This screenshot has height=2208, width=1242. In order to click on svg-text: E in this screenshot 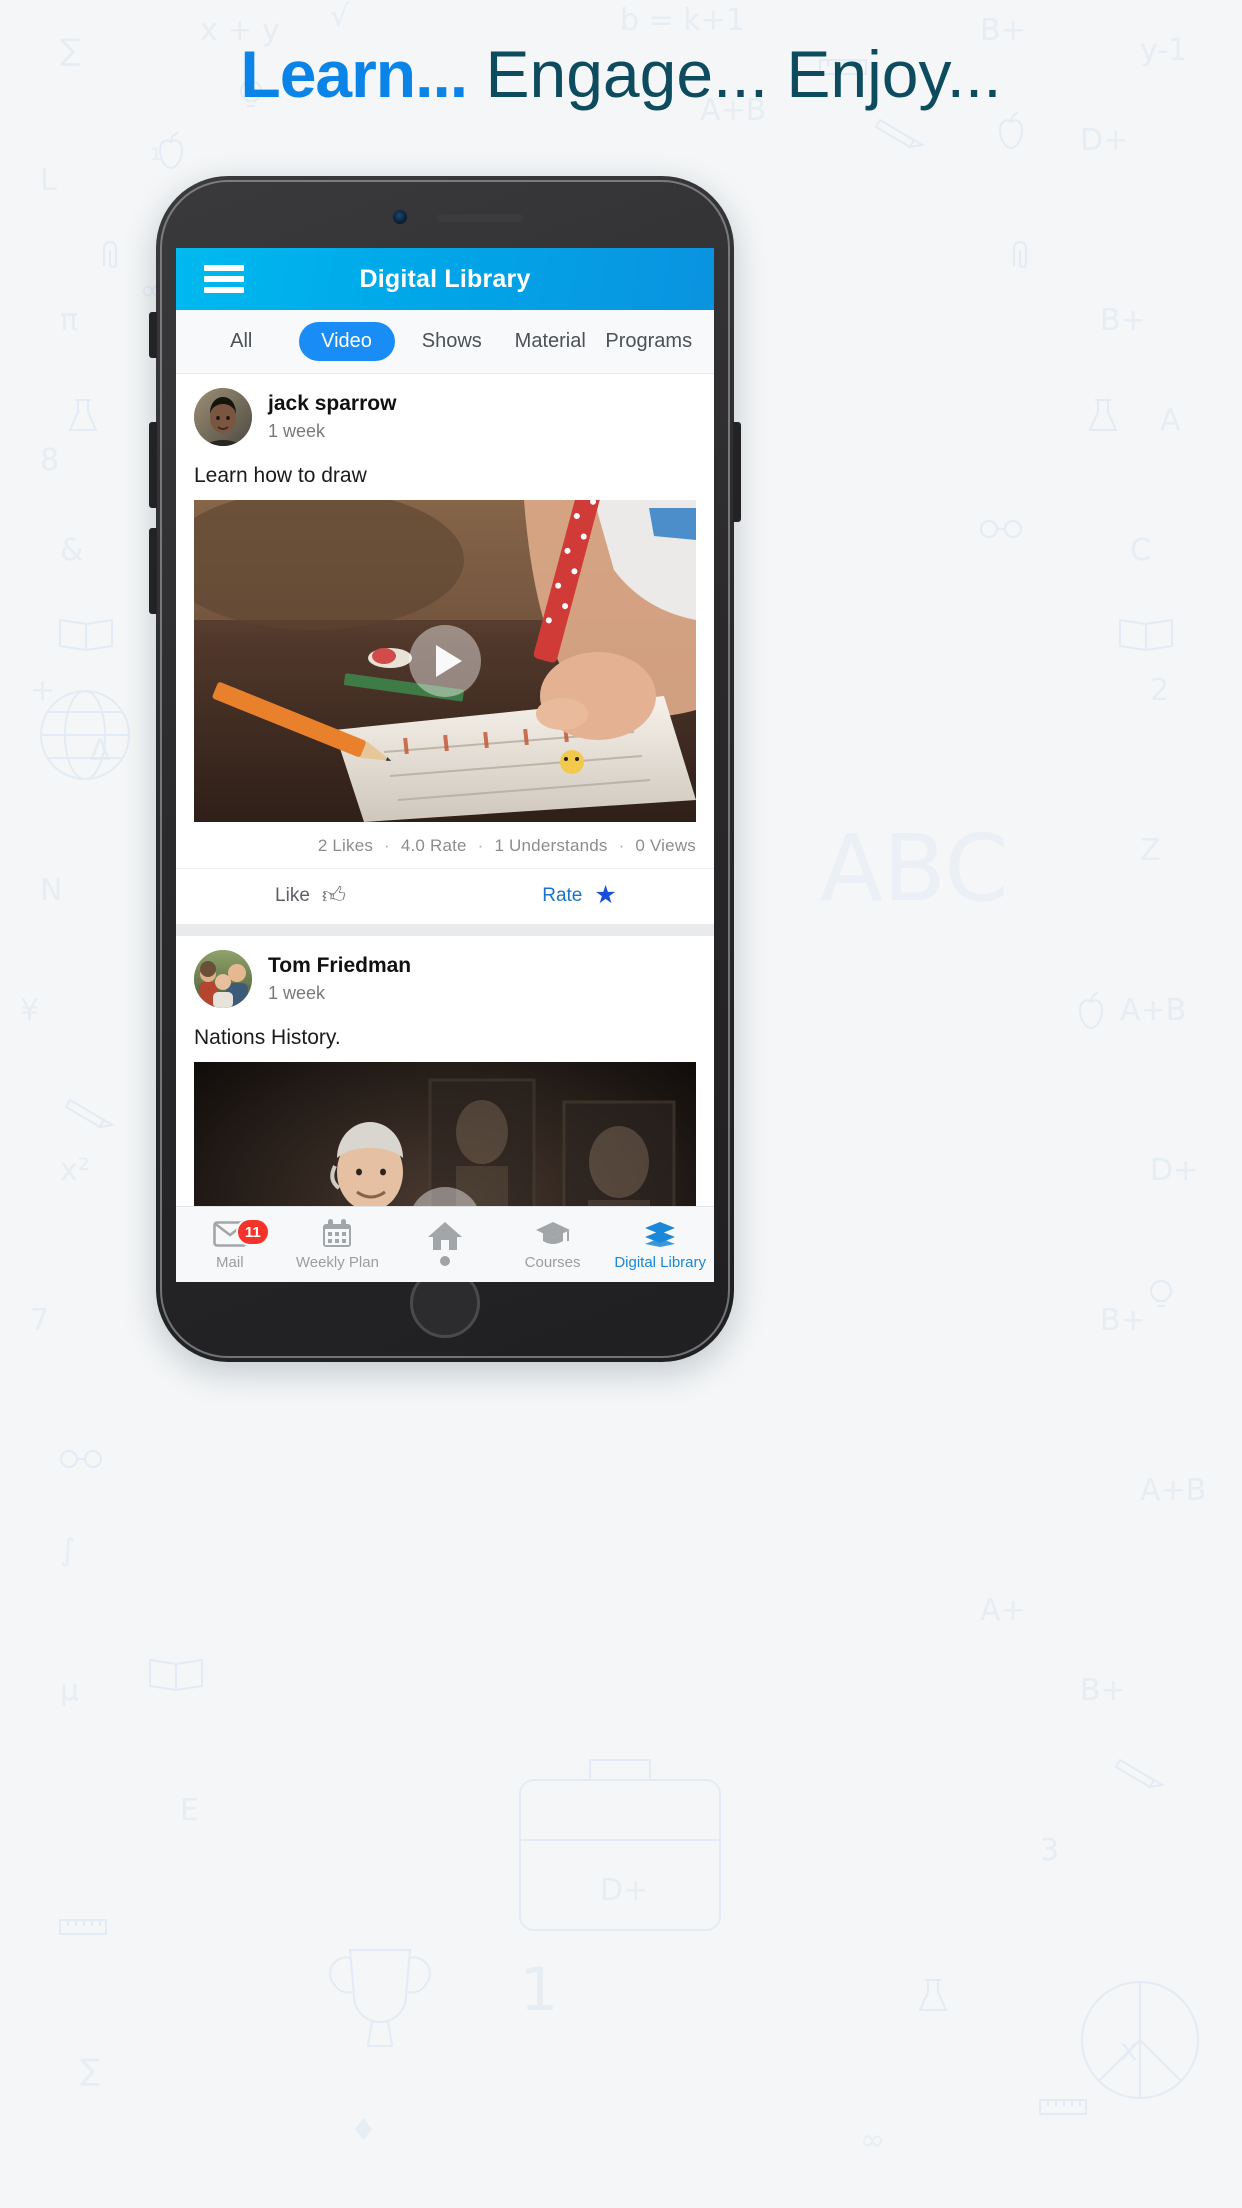, I will do `click(189, 1810)`.